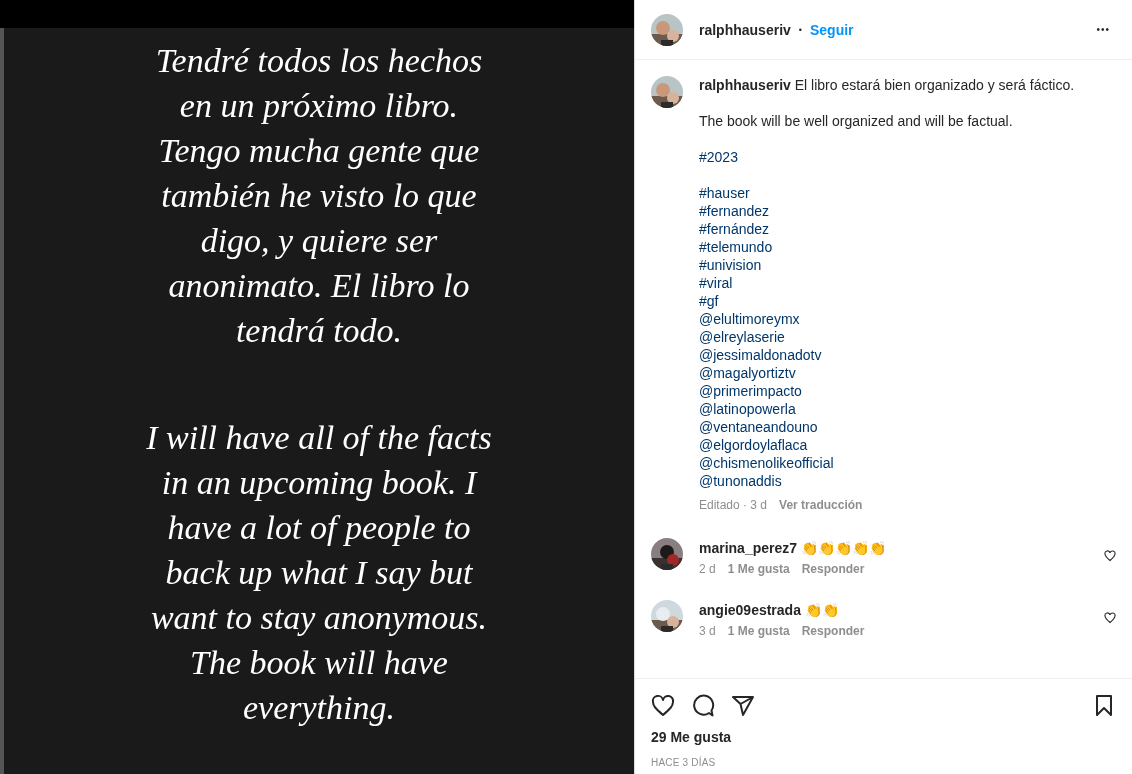  Describe the element at coordinates (319, 573) in the screenshot. I see `story-text: I will have all of the facts in an upcoming book. I have a lot of people to back up what I say but want to stay anonymous. The book will have everything.` at that location.